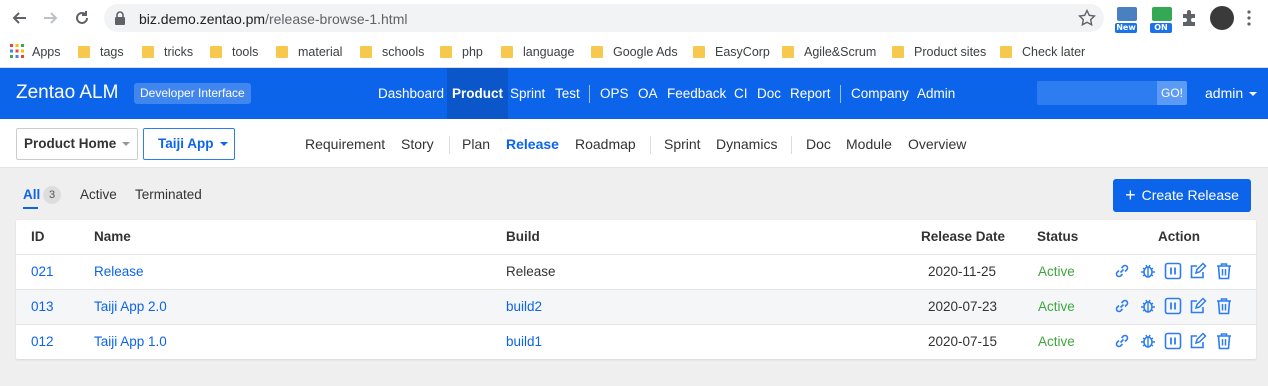 The image size is (1268, 386). What do you see at coordinates (98, 194) in the screenshot?
I see `tab-active: Active` at bounding box center [98, 194].